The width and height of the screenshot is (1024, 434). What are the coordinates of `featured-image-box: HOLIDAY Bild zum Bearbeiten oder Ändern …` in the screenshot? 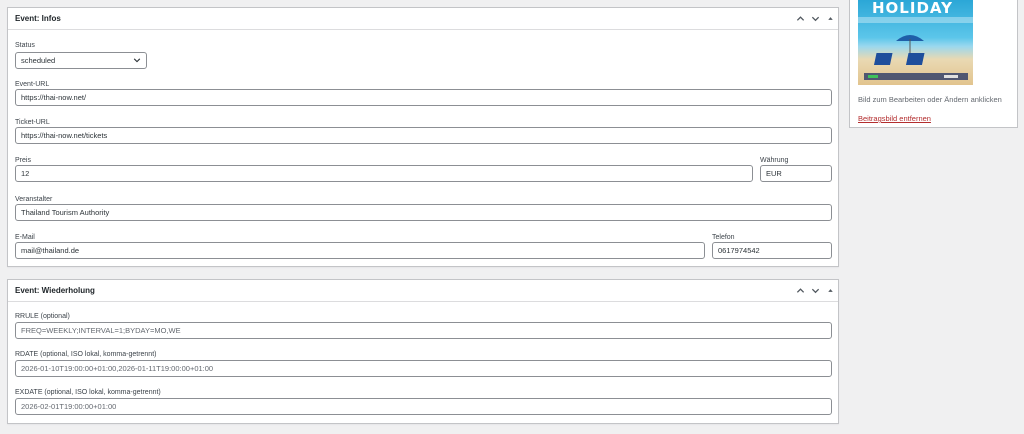 It's located at (933, 64).